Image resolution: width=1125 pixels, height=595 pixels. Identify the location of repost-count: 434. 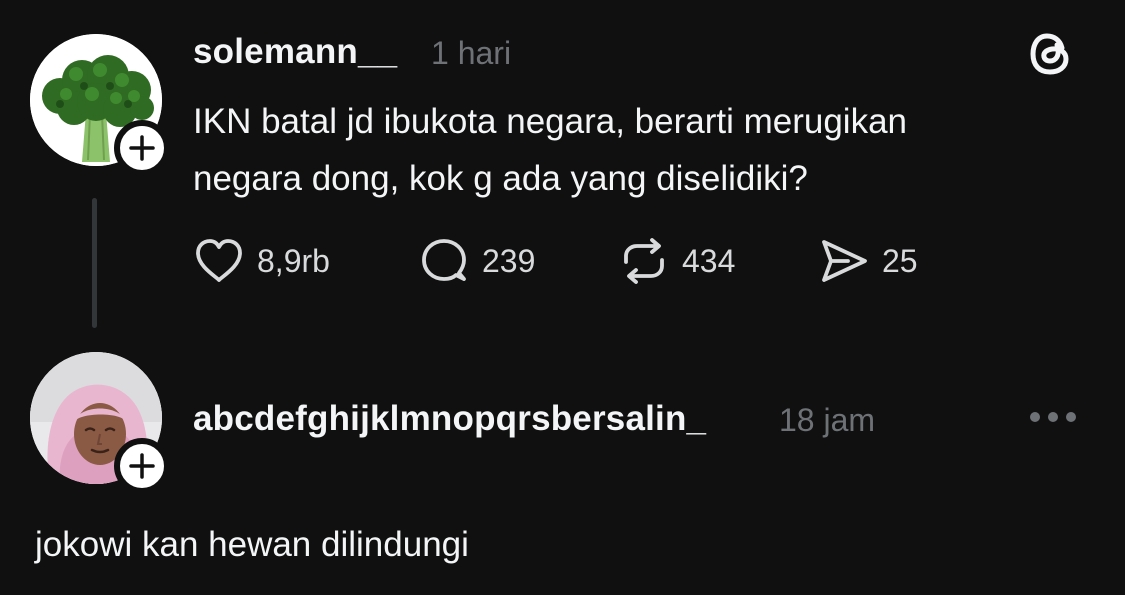
(709, 260).